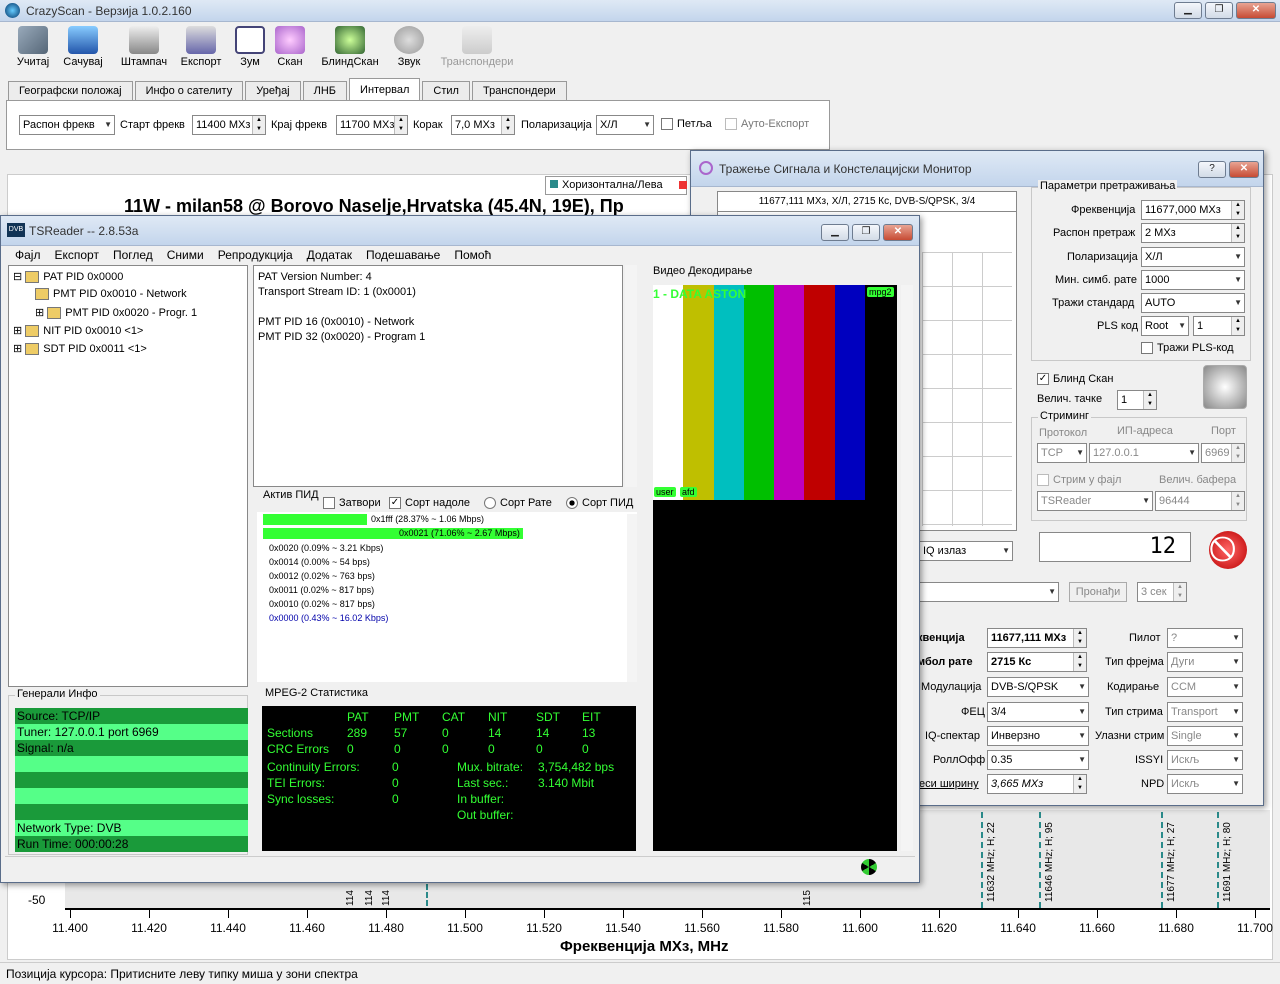 This screenshot has height=984, width=1280. I want to click on fec-select: 3/4, so click(1038, 712).